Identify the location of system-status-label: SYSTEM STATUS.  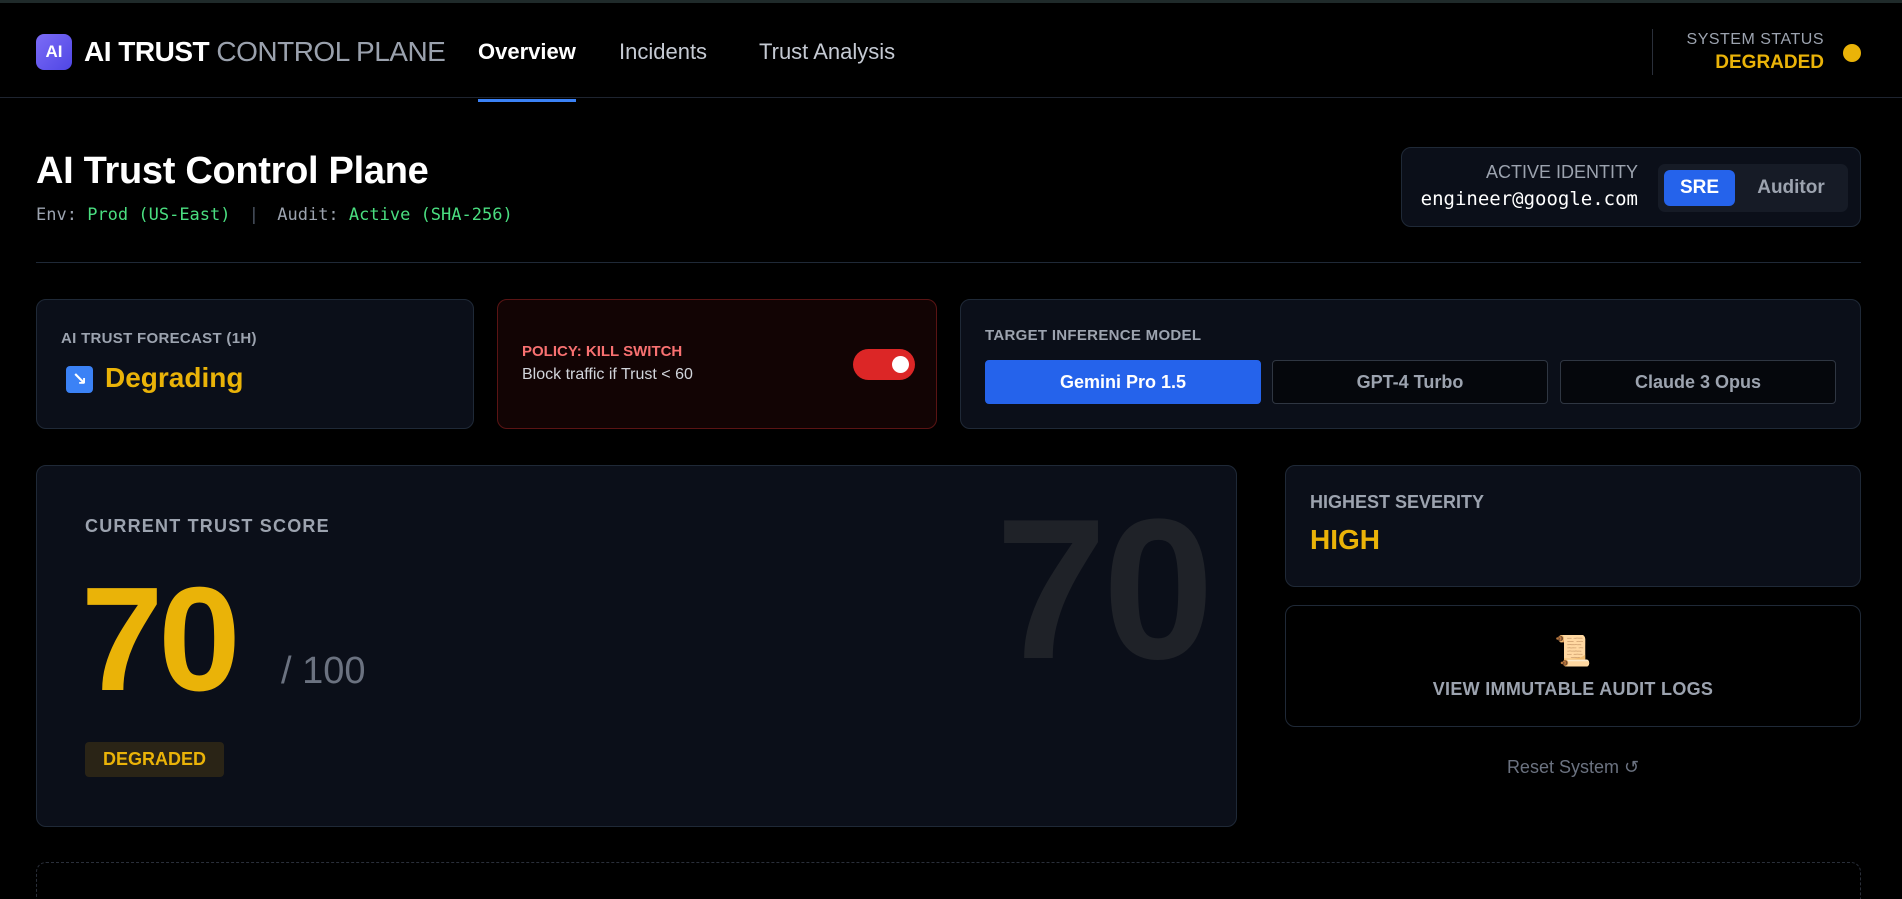
(1755, 39).